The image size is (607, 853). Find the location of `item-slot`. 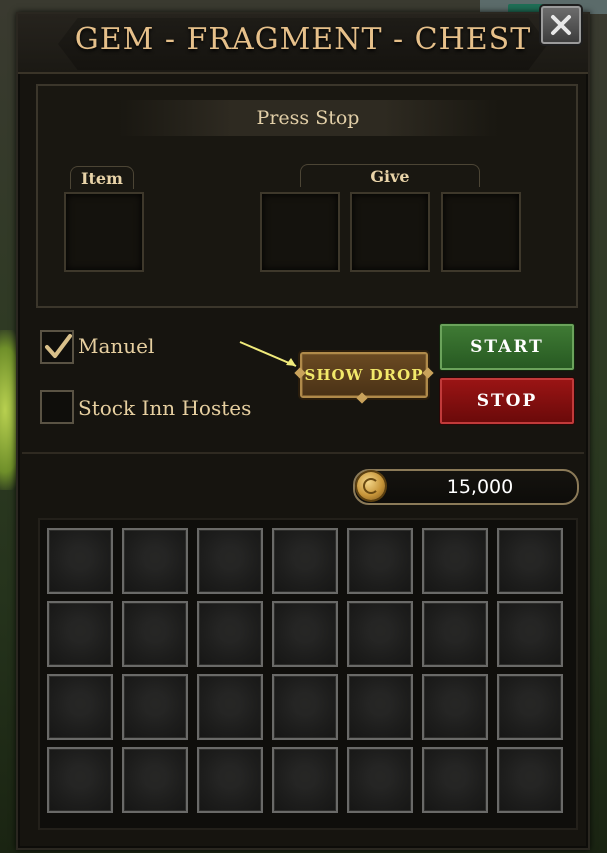

item-slot is located at coordinates (104, 232).